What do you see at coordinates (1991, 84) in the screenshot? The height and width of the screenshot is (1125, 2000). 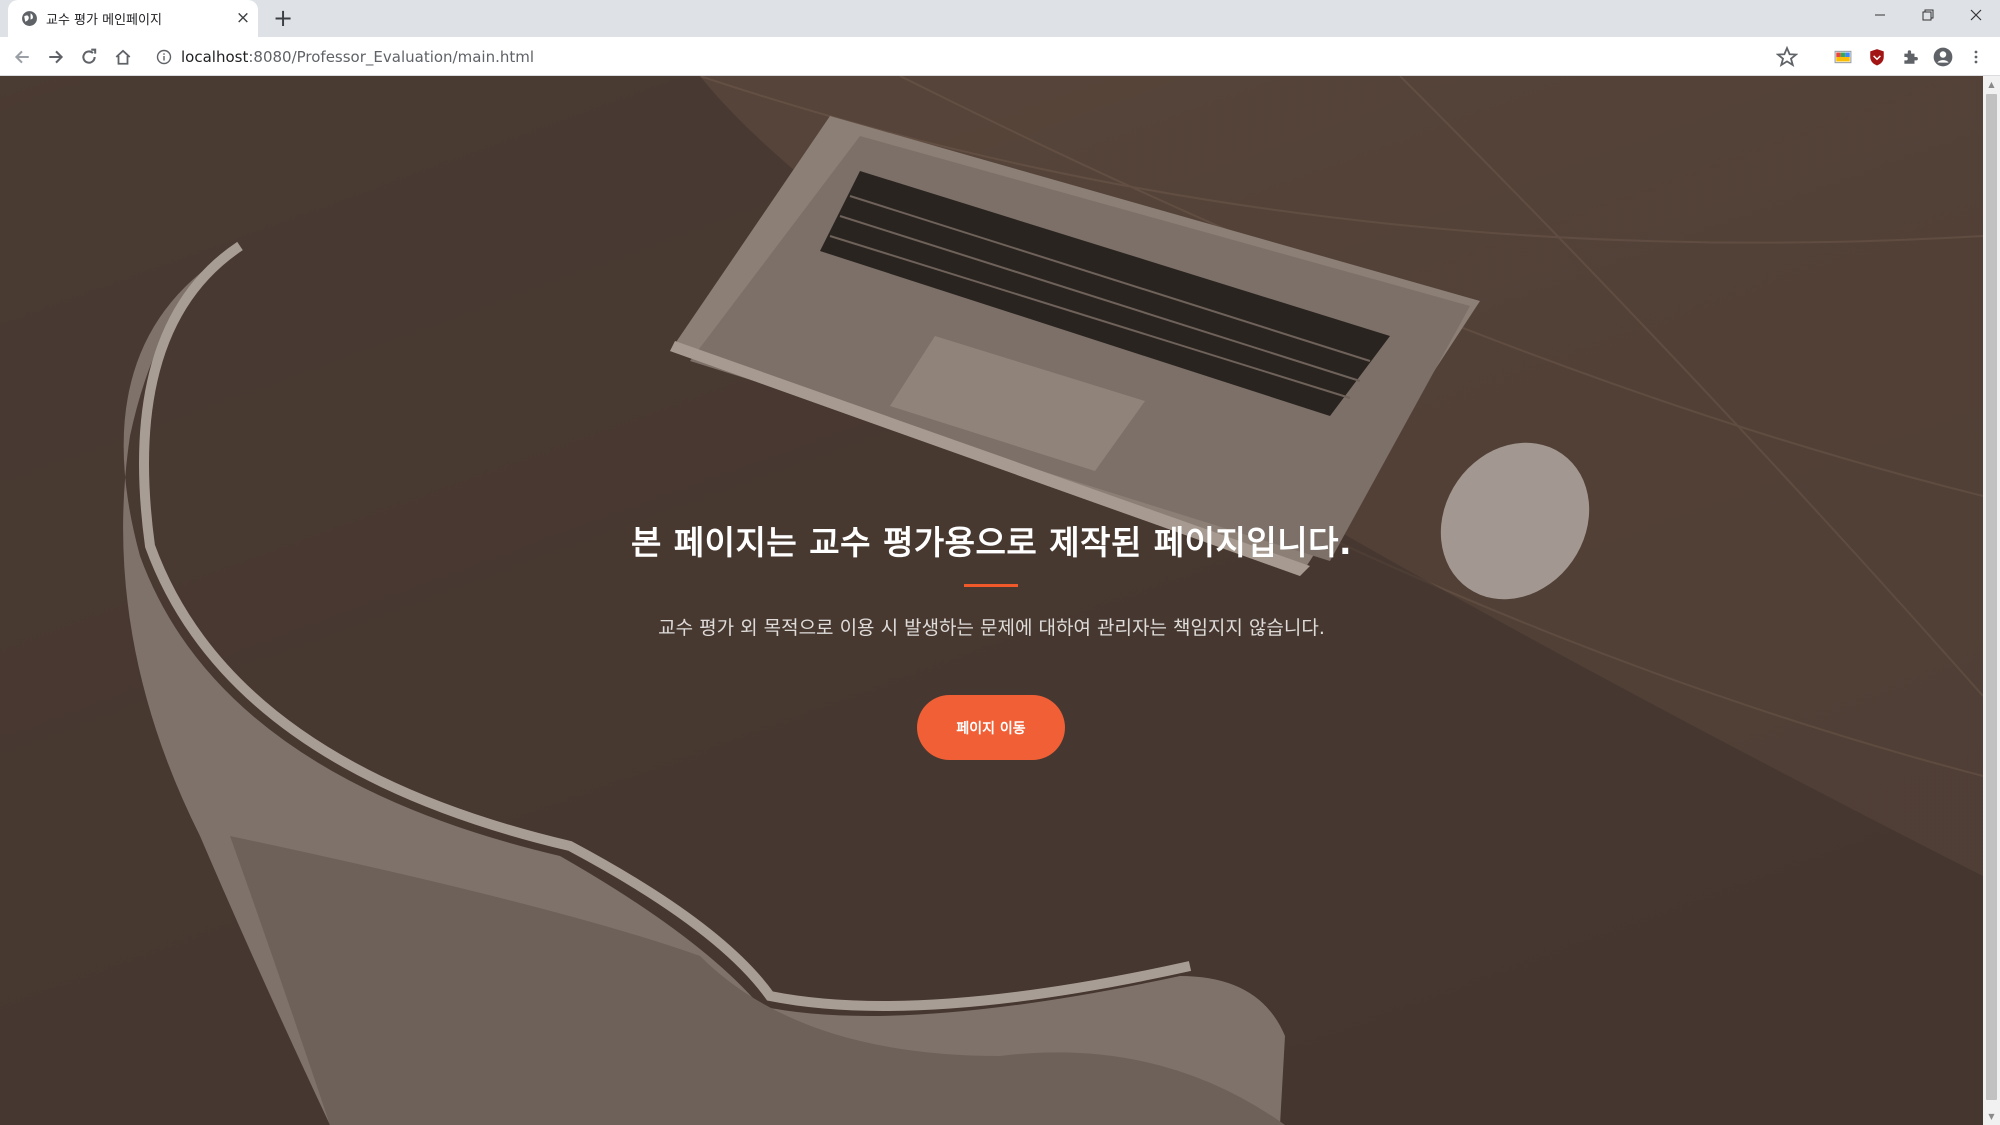 I see `scroll-up-arrow-icon: ▲` at bounding box center [1991, 84].